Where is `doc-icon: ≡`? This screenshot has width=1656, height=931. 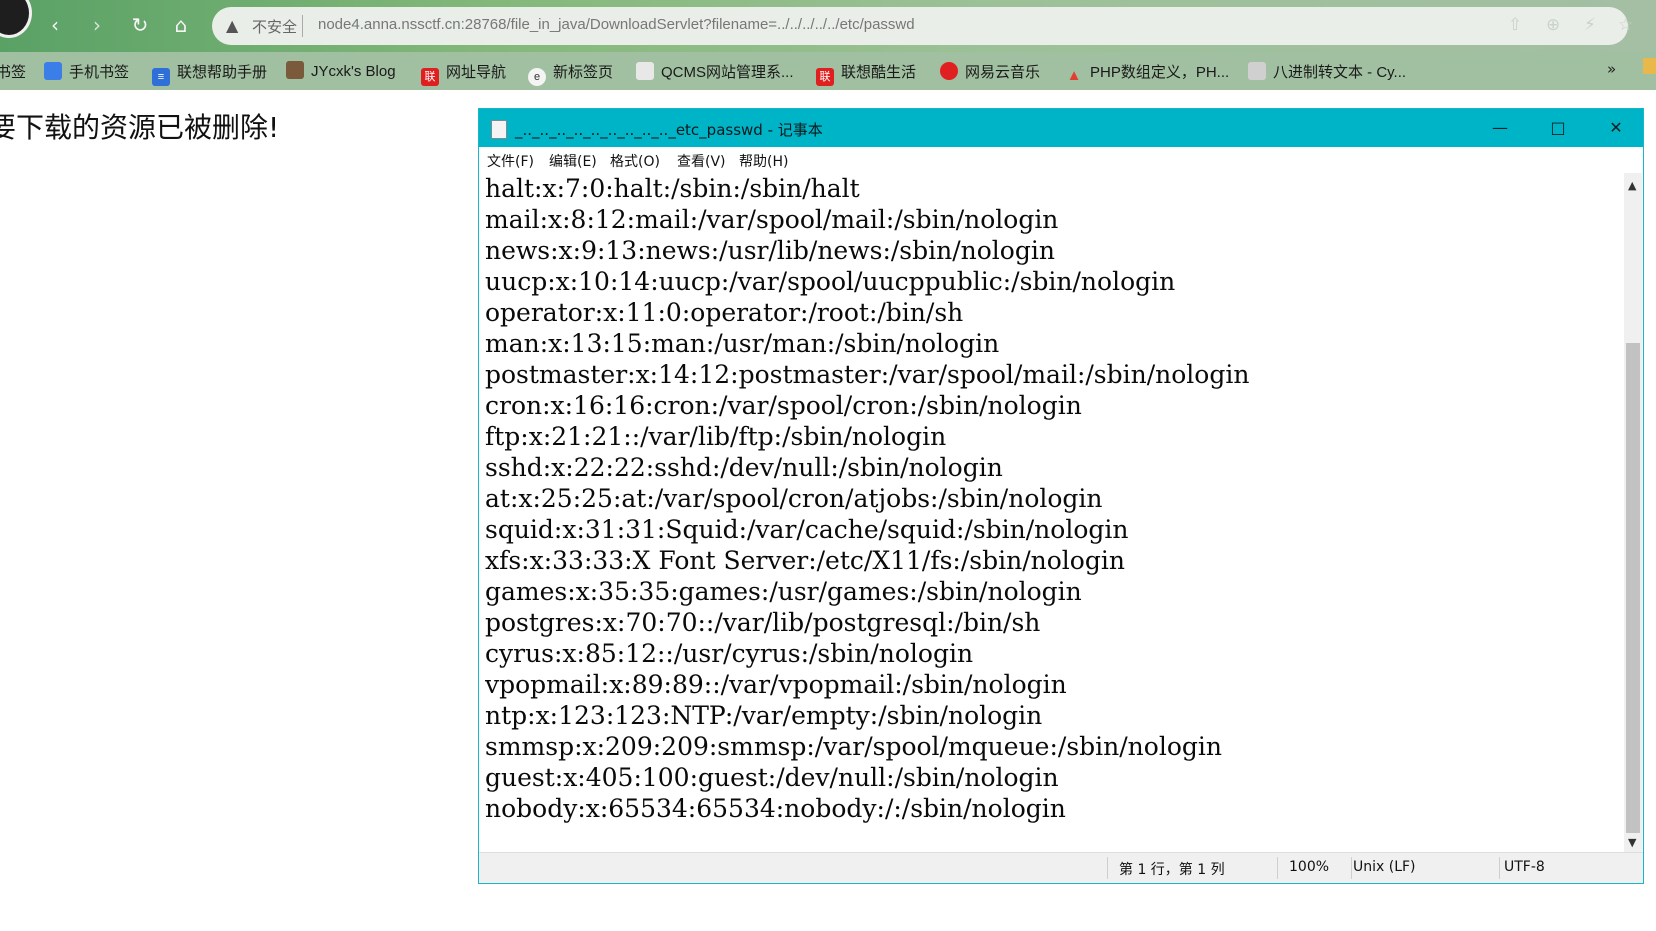 doc-icon: ≡ is located at coordinates (161, 77).